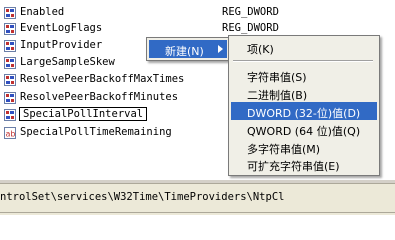 The image size is (395, 240). Describe the element at coordinates (260, 49) in the screenshot. I see `menu-item-label: 项(K)` at that location.